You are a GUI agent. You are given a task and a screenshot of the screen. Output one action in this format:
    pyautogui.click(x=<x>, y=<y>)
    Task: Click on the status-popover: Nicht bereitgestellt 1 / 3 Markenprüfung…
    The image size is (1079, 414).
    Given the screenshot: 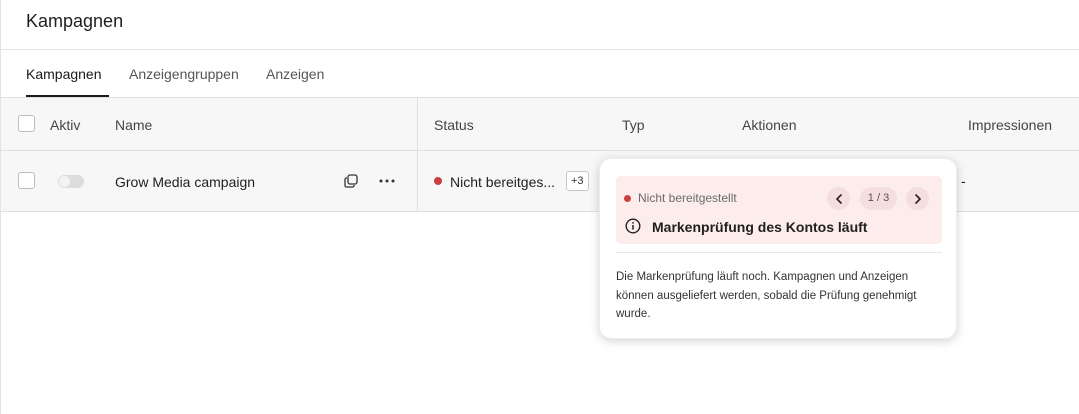 What is the action you would take?
    pyautogui.click(x=778, y=248)
    